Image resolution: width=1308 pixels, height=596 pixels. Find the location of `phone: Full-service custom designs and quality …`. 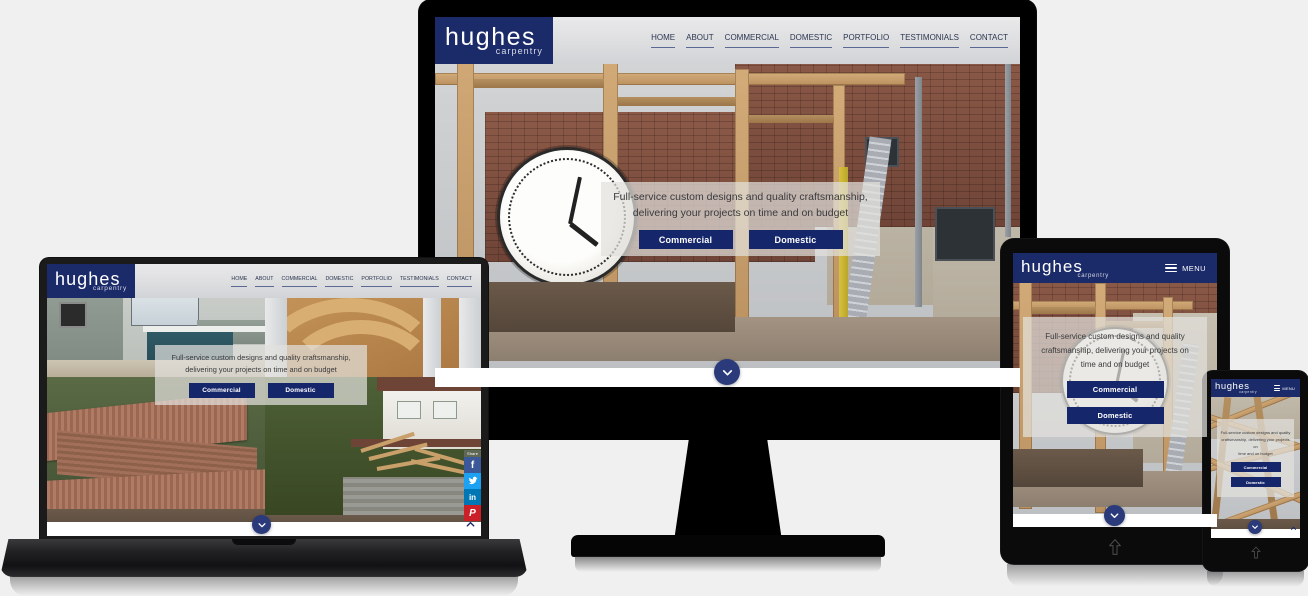

phone: Full-service custom designs and quality … is located at coordinates (1255, 481).